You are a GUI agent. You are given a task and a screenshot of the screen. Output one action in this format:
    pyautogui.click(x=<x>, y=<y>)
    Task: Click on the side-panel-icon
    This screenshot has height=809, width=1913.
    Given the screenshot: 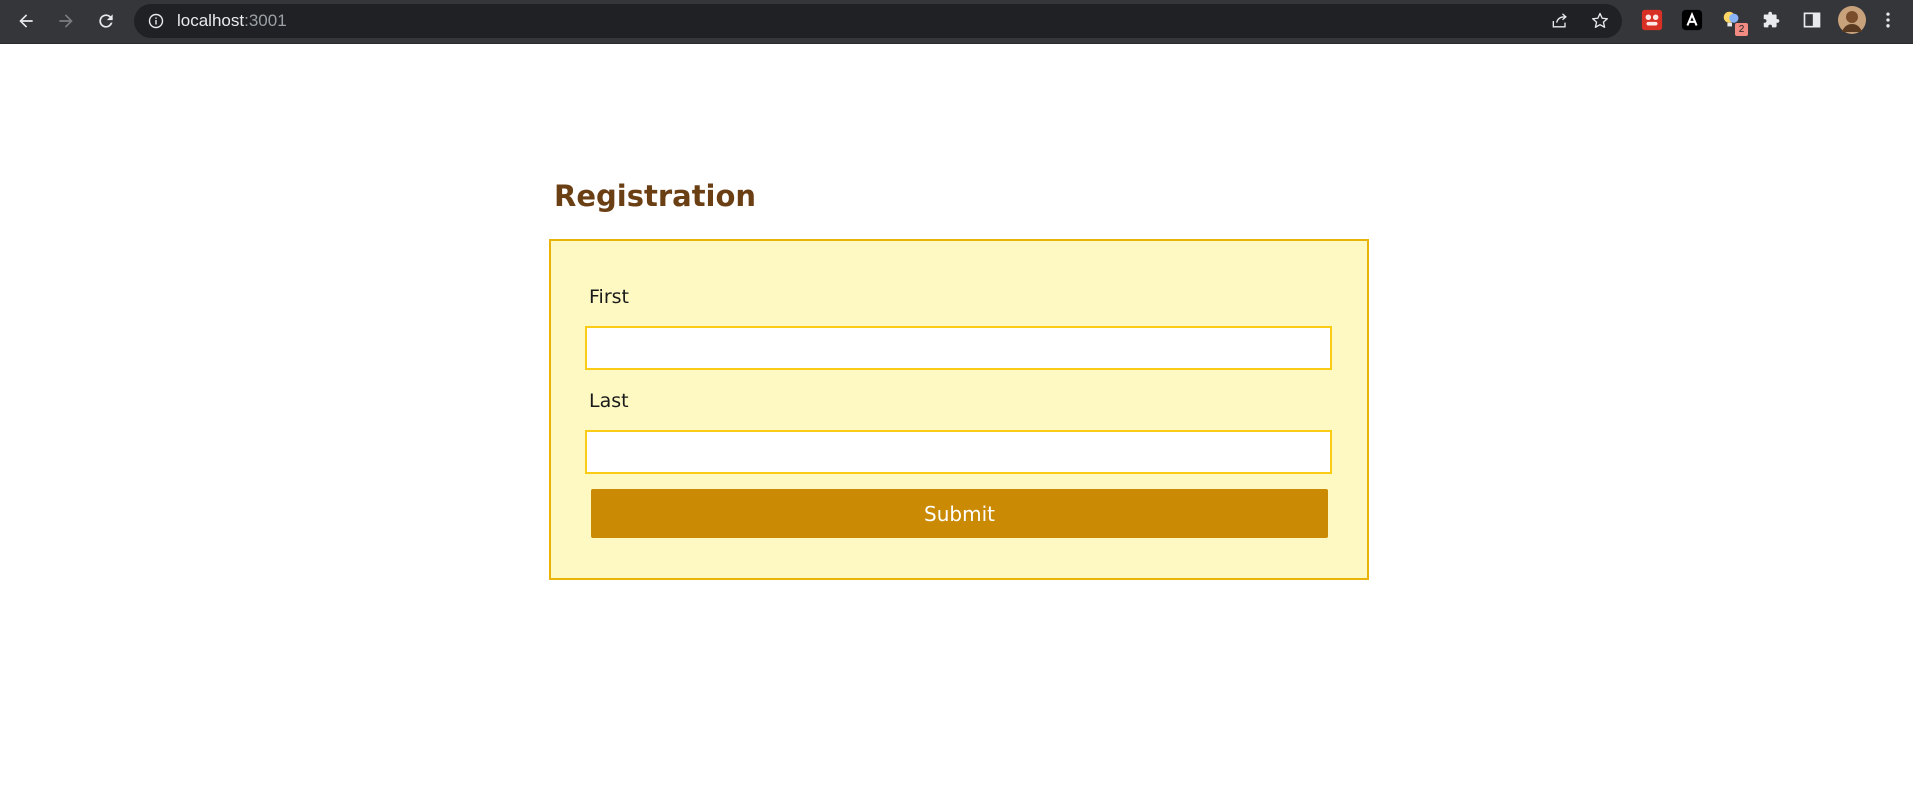 What is the action you would take?
    pyautogui.click(x=1812, y=20)
    